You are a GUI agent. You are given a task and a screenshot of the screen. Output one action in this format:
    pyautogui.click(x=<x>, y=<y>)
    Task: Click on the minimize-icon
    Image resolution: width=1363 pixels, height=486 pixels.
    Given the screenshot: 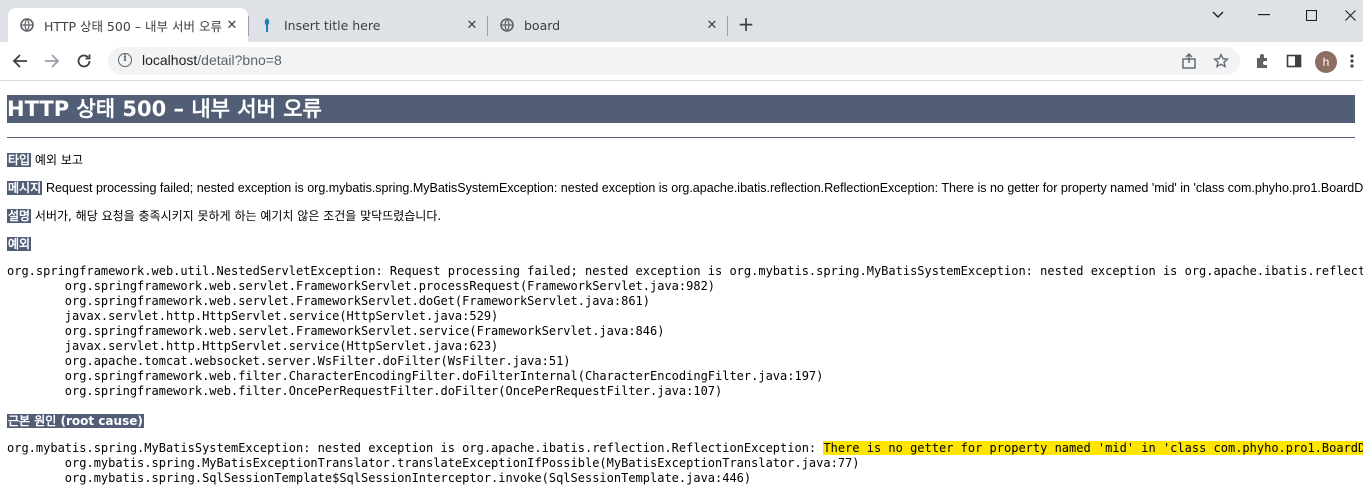 What is the action you would take?
    pyautogui.click(x=1264, y=15)
    